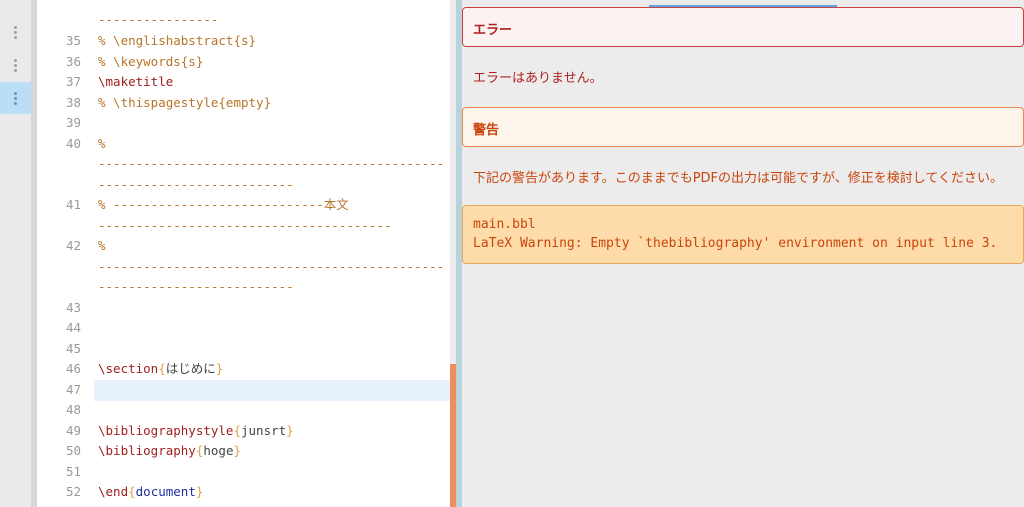 The width and height of the screenshot is (1024, 507). I want to click on code-line: % ----------------------------本文, so click(223, 204).